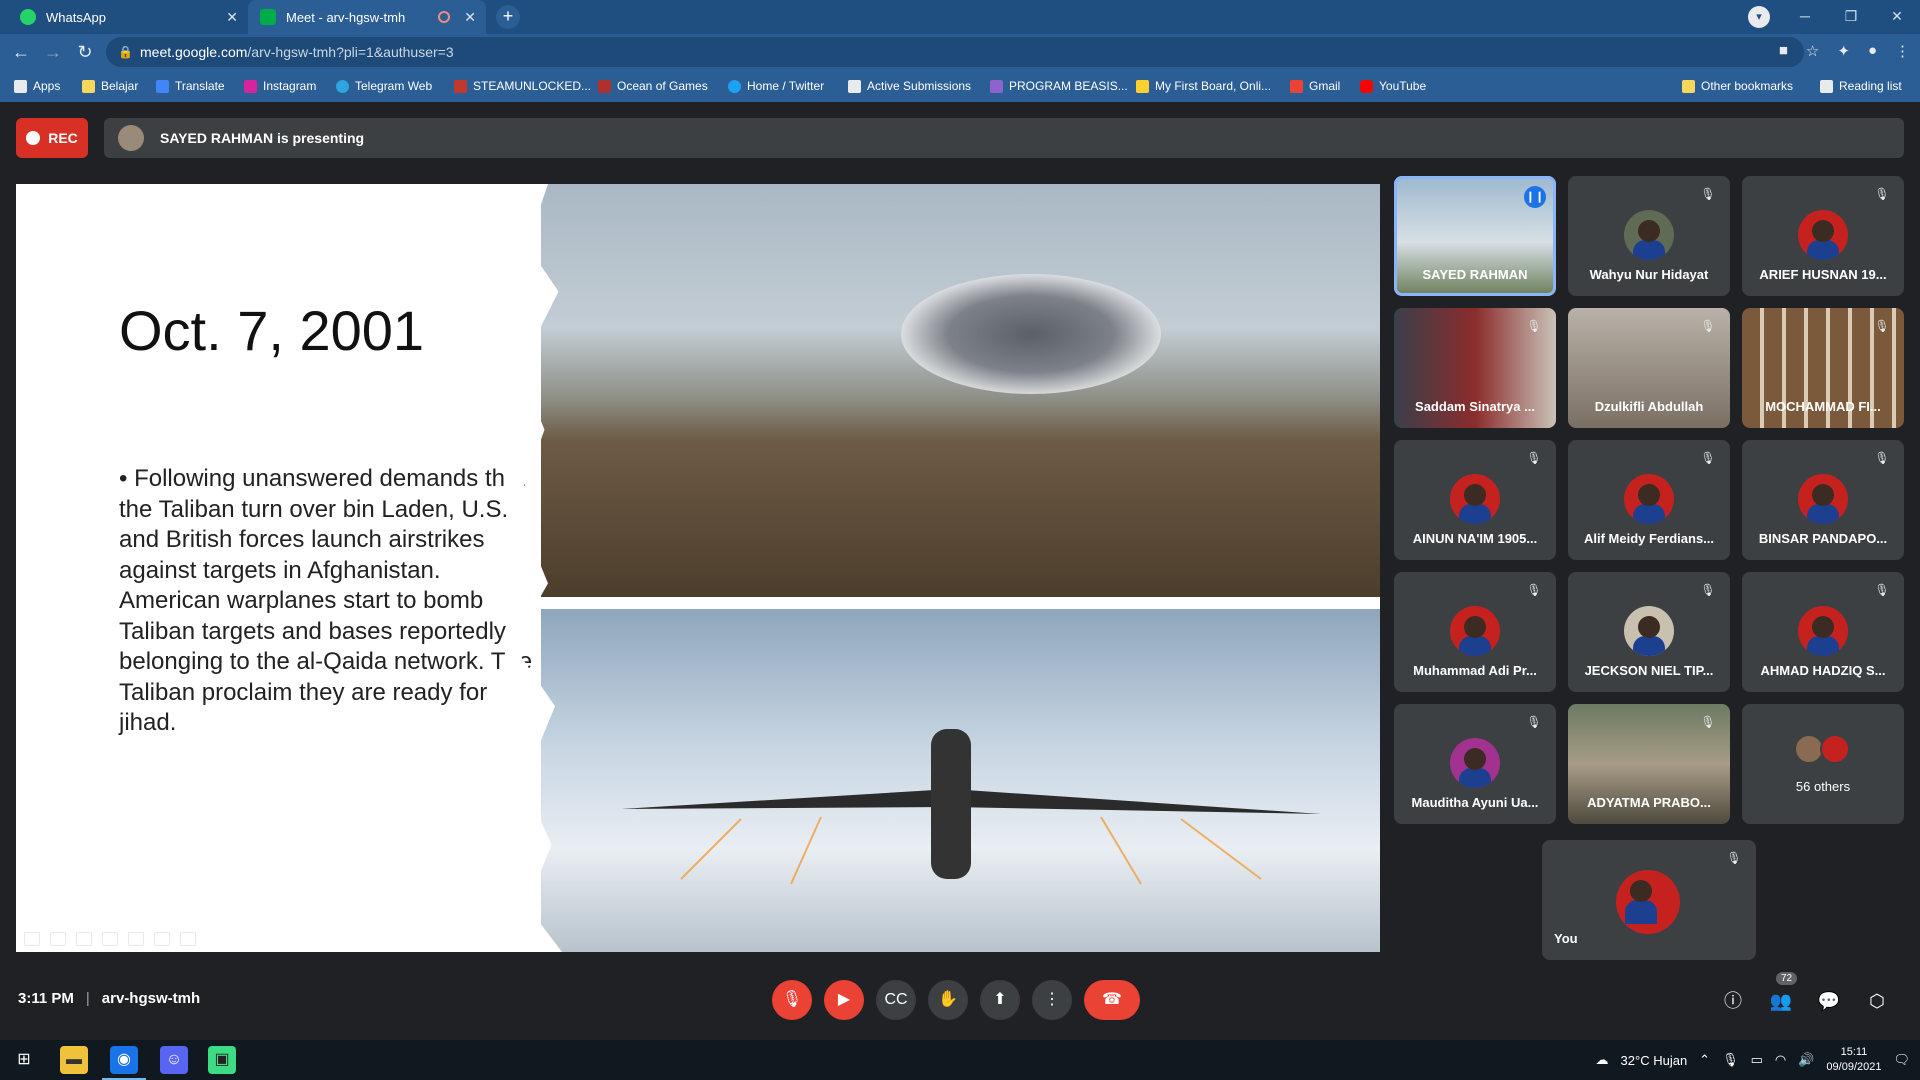  What do you see at coordinates (1393, 86) in the screenshot?
I see `bookmark-youtube: YouTube` at bounding box center [1393, 86].